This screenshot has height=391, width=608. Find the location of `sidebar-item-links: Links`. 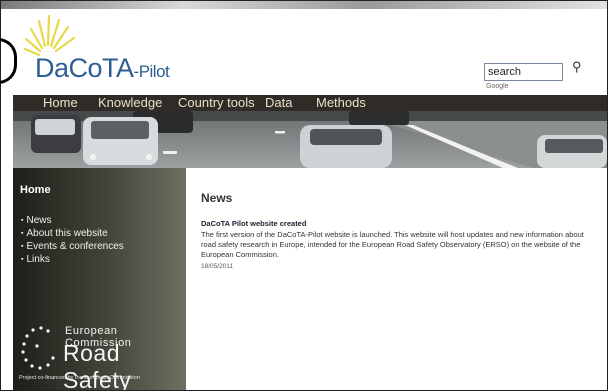

sidebar-item-links: Links is located at coordinates (72, 260).